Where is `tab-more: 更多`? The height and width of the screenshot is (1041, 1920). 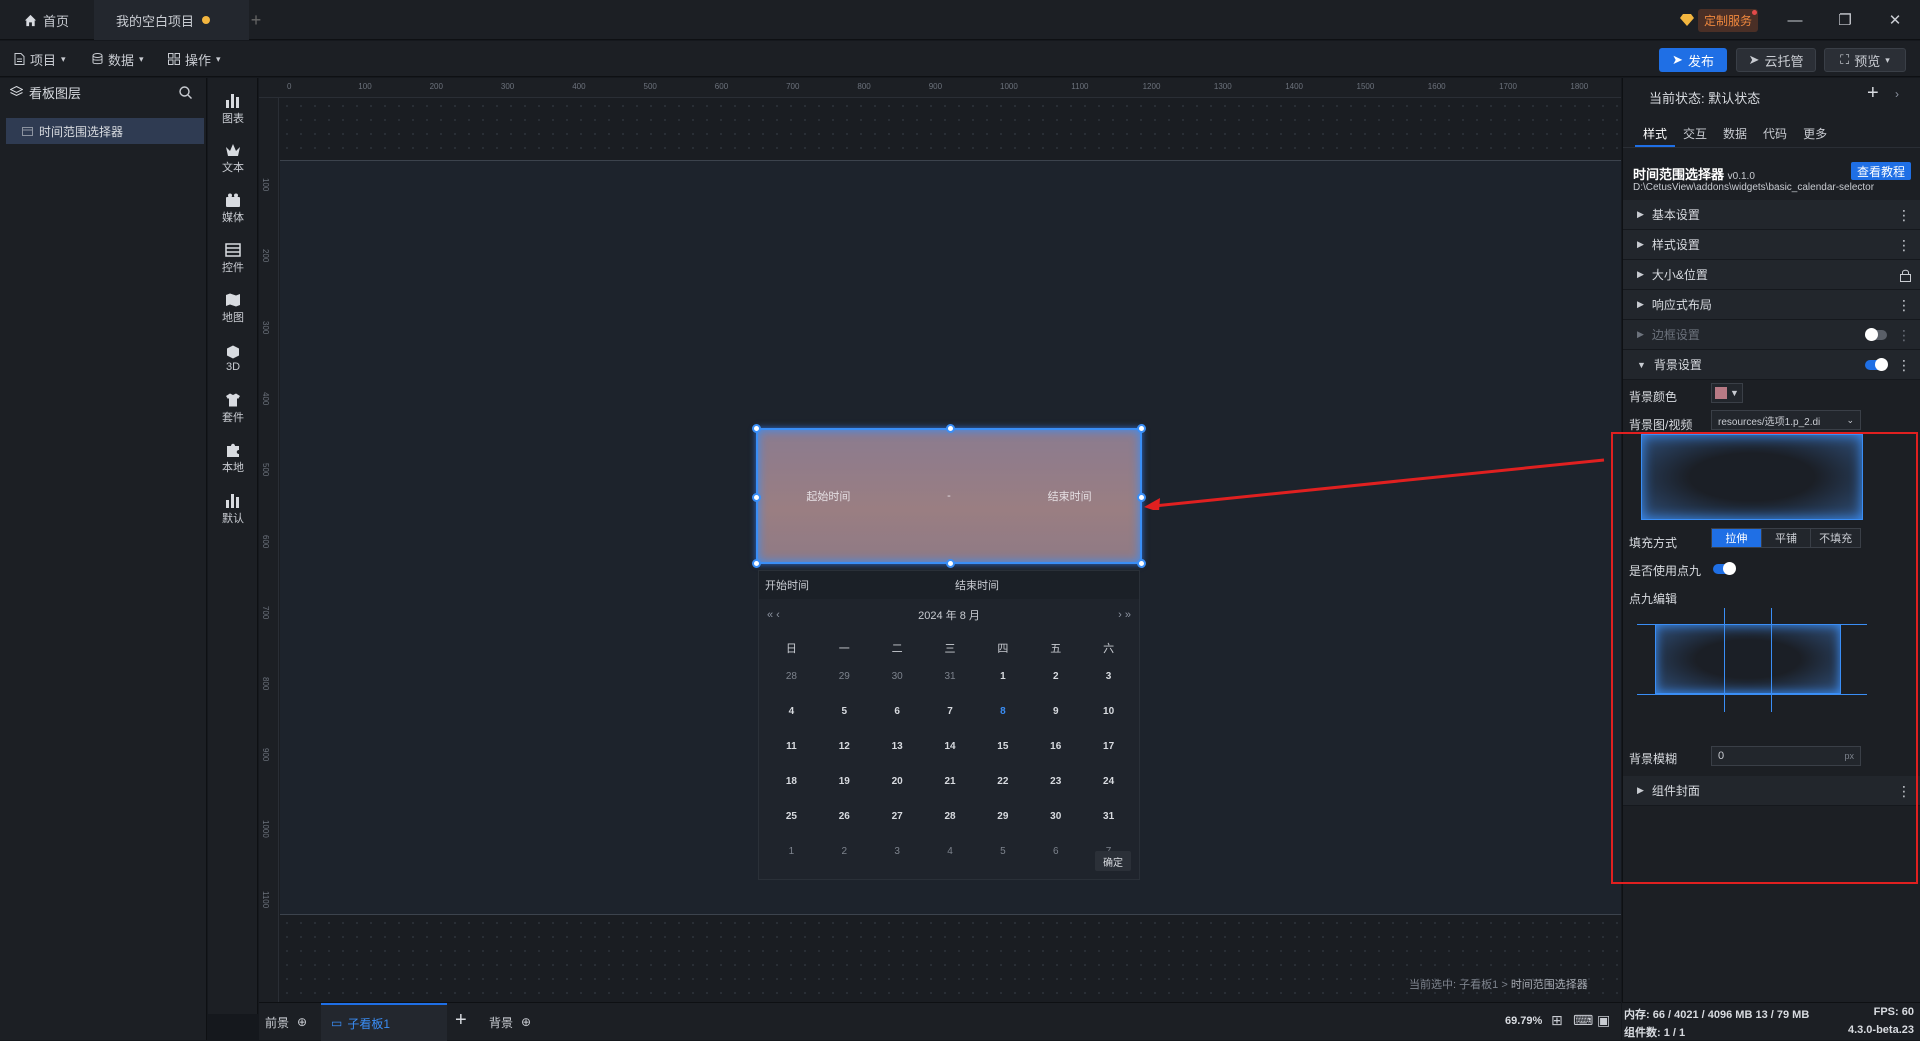 tab-more: 更多 is located at coordinates (1815, 133).